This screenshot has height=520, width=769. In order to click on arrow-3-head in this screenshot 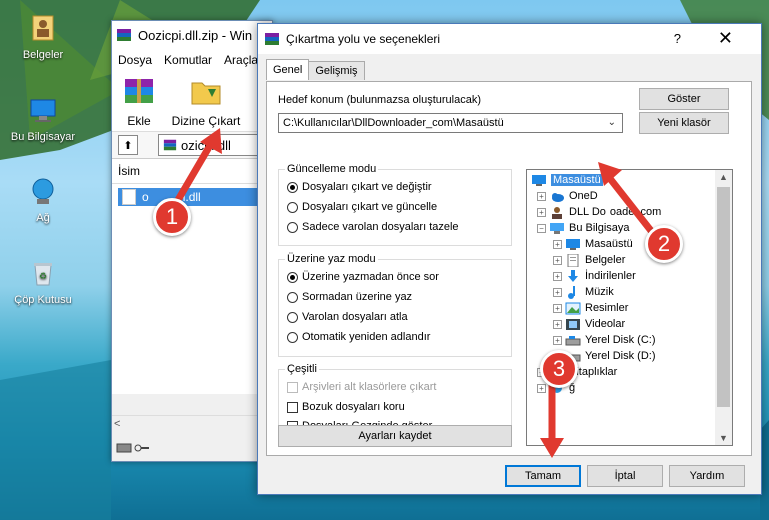, I will do `click(552, 448)`.